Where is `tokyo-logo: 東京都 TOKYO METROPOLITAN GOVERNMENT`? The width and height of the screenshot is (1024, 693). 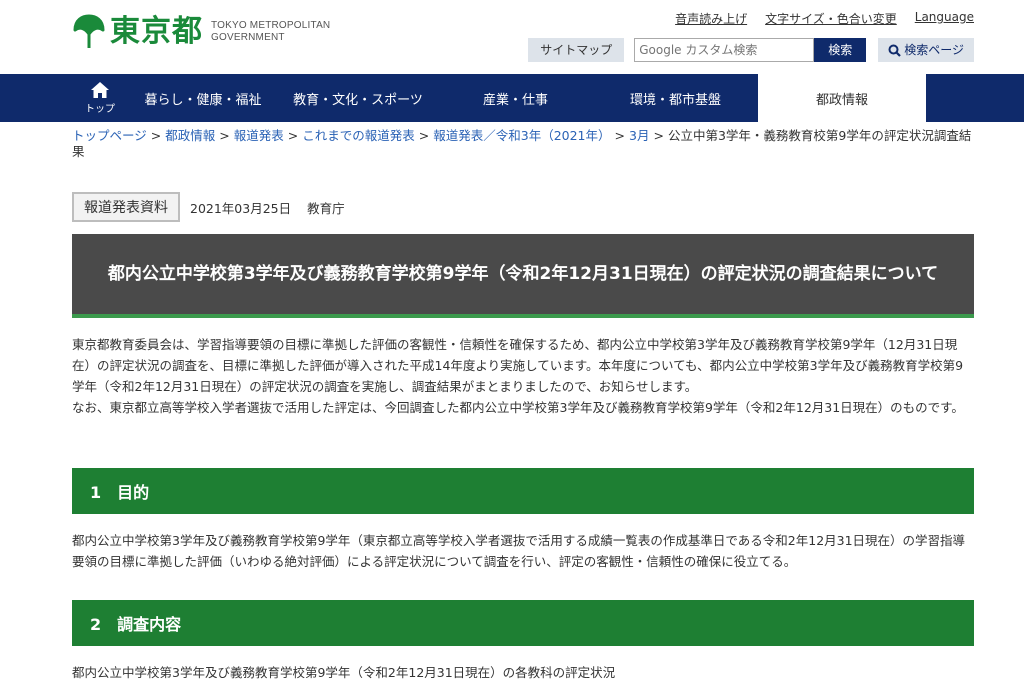
tokyo-logo: 東京都 TOKYO METROPOLITAN GOVERNMENT is located at coordinates (201, 32).